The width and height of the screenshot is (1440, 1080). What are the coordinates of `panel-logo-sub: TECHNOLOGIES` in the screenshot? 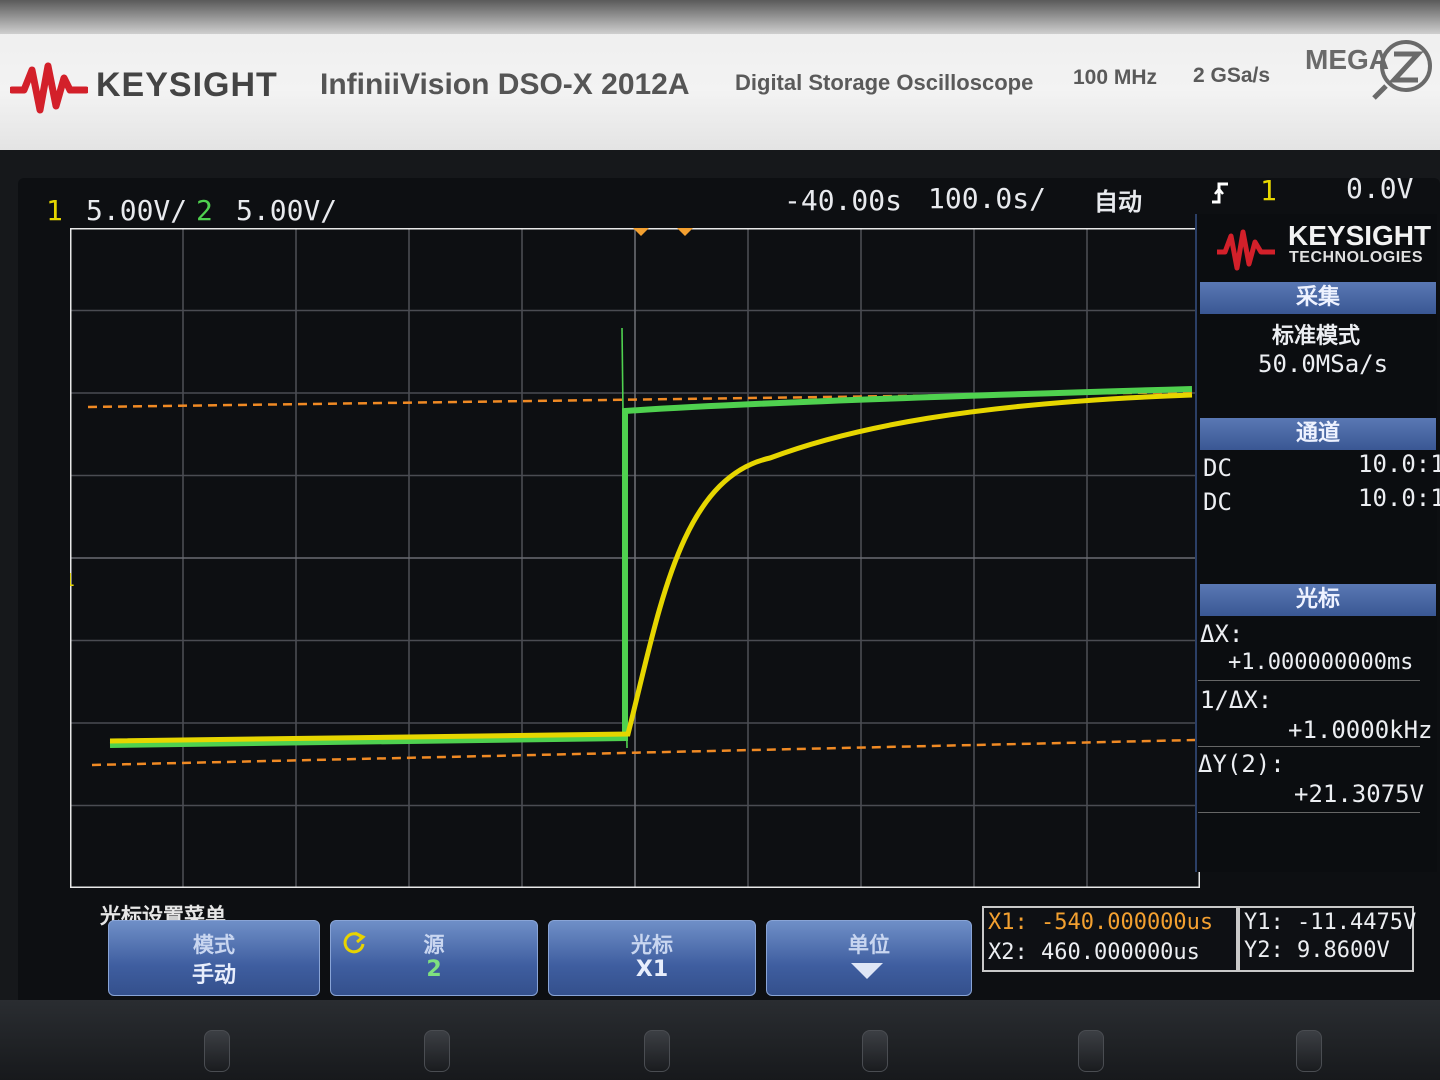 It's located at (1356, 257).